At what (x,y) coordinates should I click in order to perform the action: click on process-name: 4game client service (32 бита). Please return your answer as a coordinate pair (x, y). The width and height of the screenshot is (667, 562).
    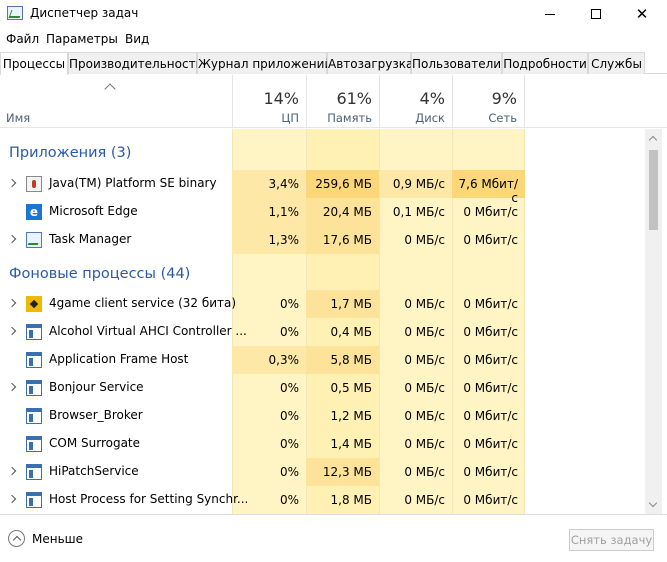
    Looking at the image, I should click on (143, 303).